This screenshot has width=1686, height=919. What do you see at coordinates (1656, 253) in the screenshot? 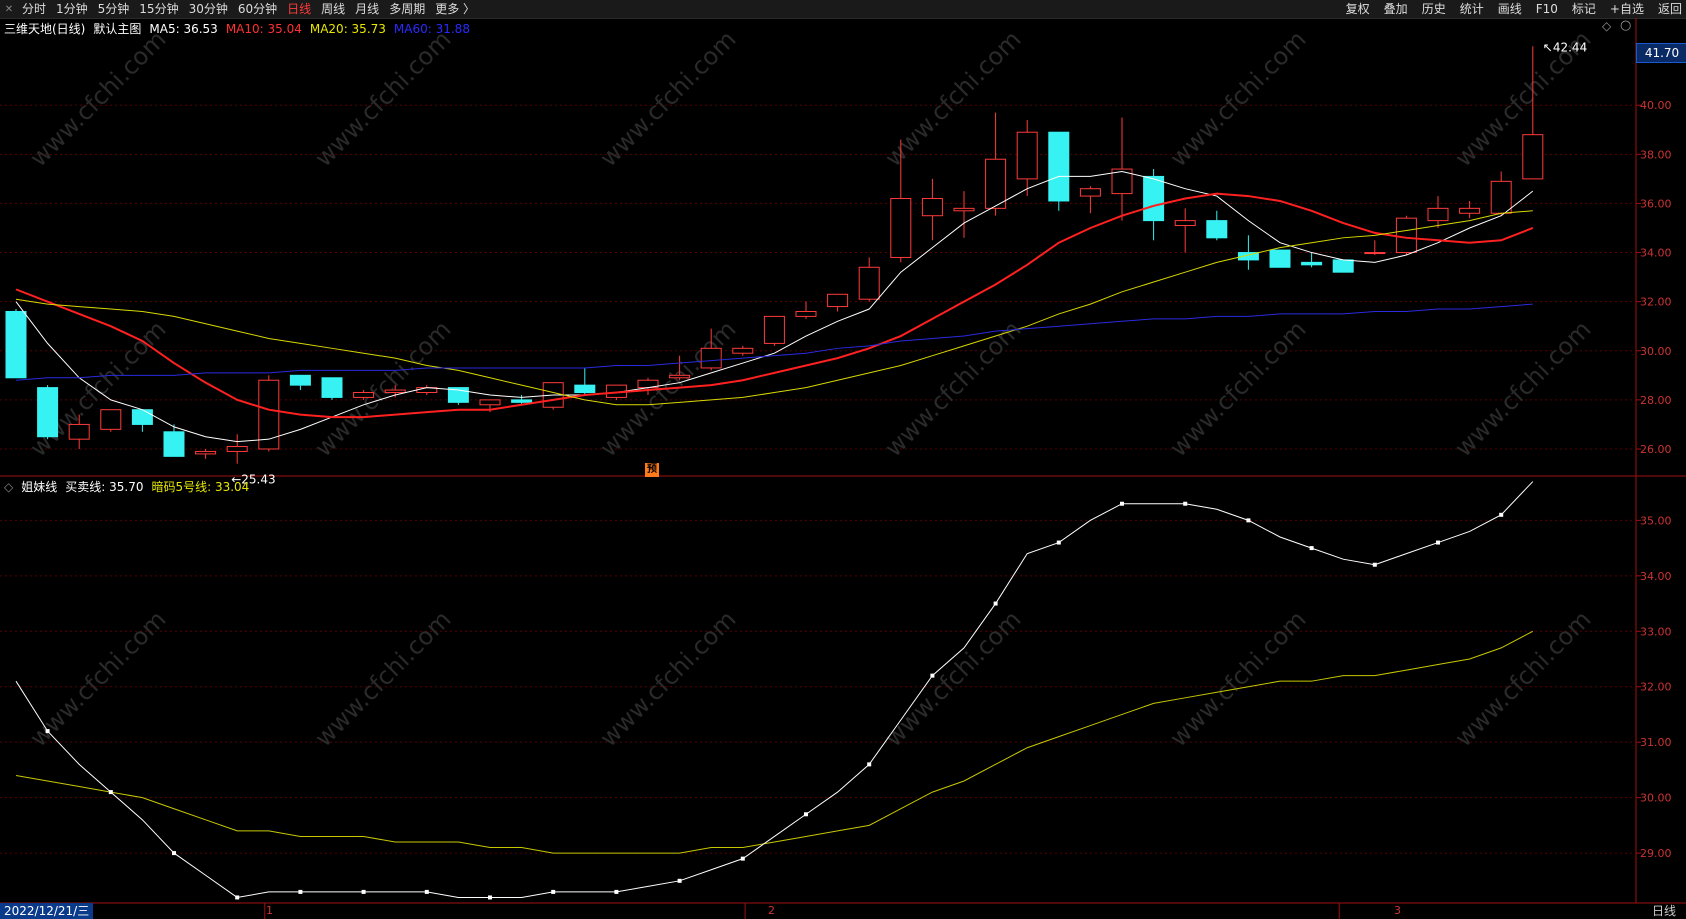
I see `main-y-tick-label: 34.00` at bounding box center [1656, 253].